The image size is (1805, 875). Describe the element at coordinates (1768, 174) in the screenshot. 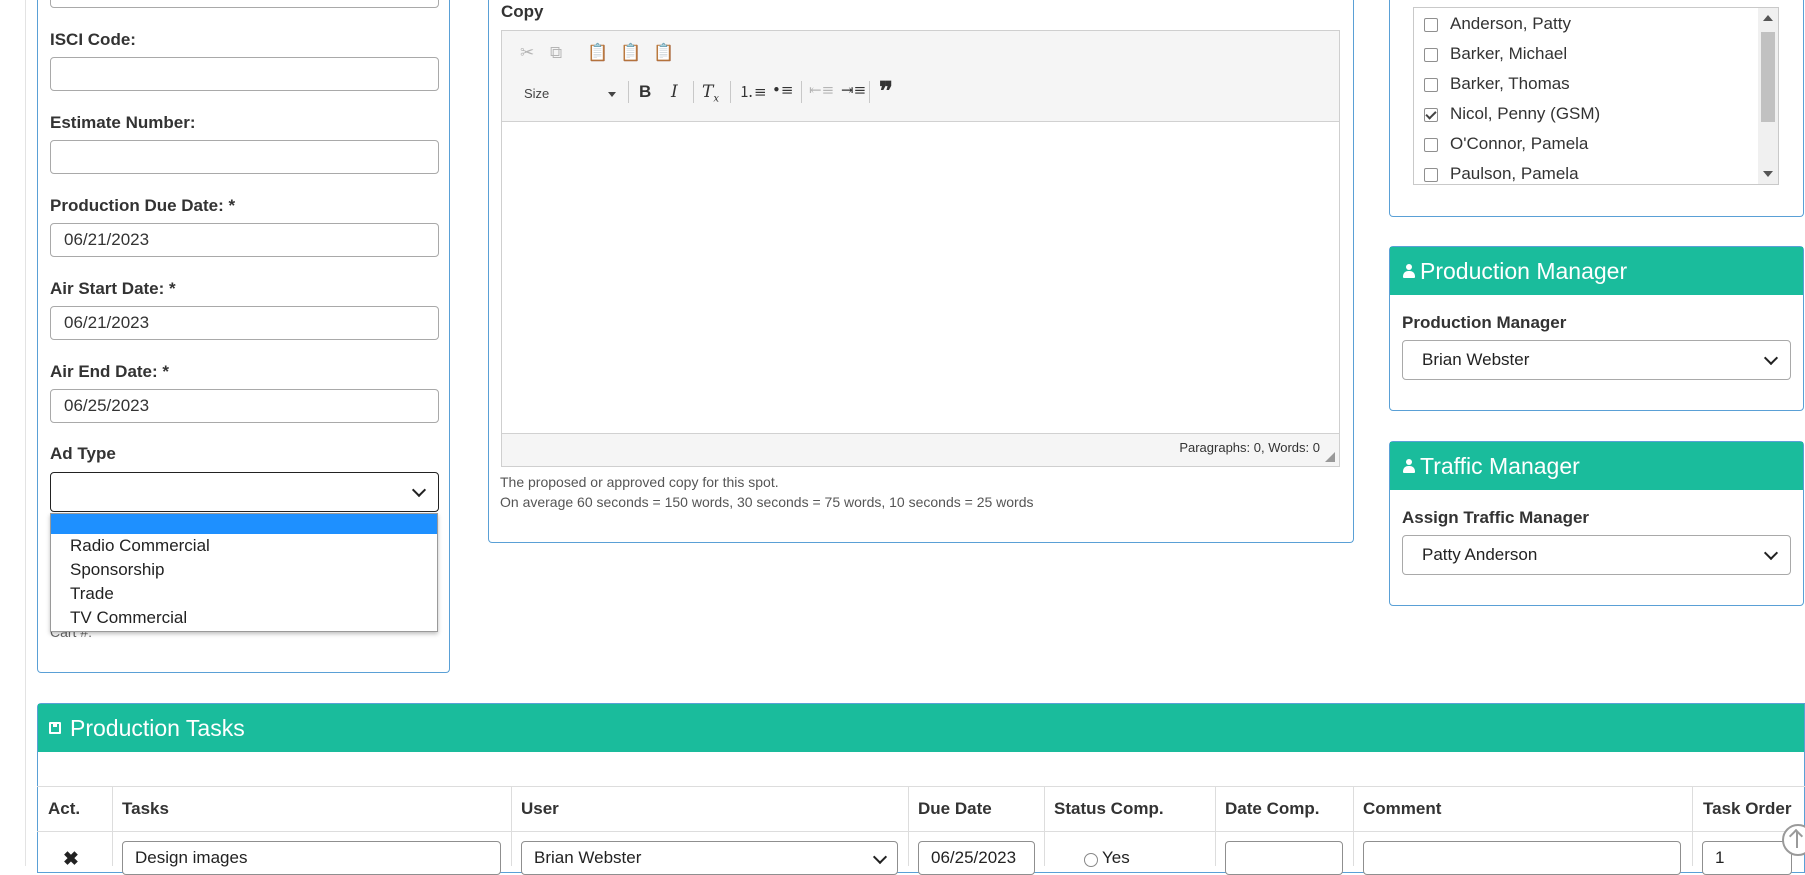

I see `scroll-down-icon` at that location.